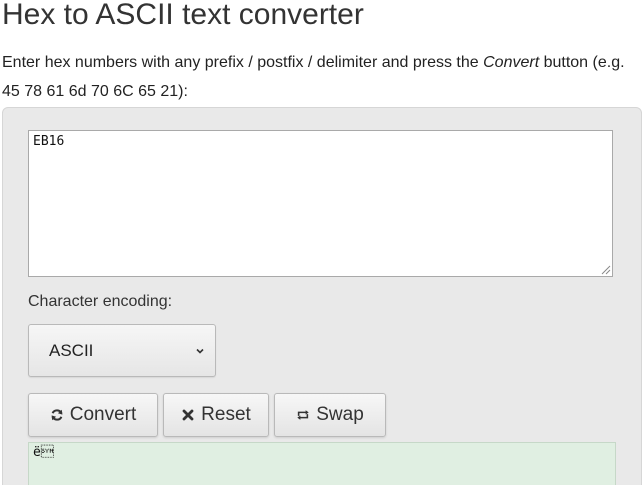 The image size is (644, 485). What do you see at coordinates (57, 415) in the screenshot?
I see `refresh-icon` at bounding box center [57, 415].